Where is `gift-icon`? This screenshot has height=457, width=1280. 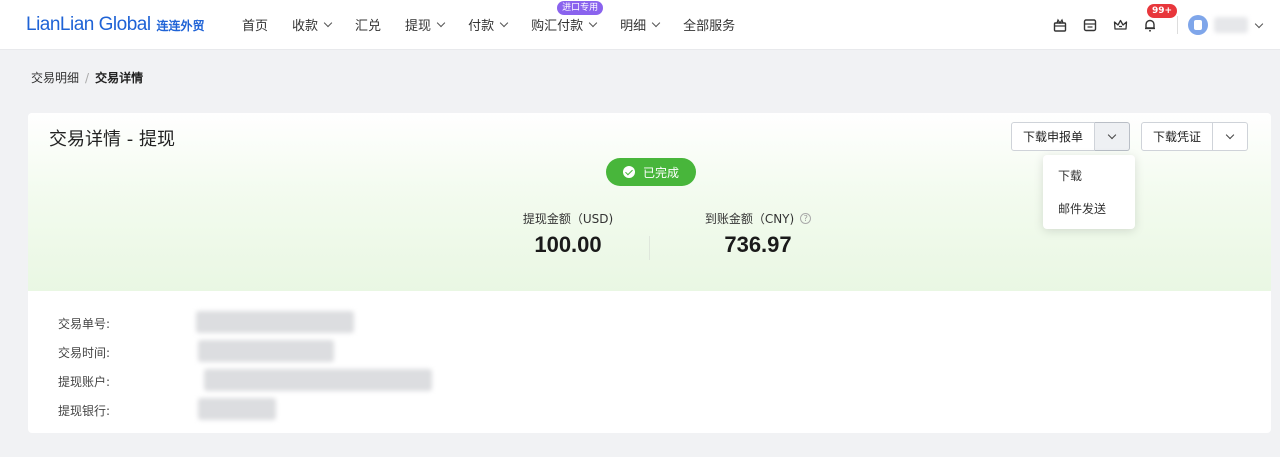 gift-icon is located at coordinates (1060, 25).